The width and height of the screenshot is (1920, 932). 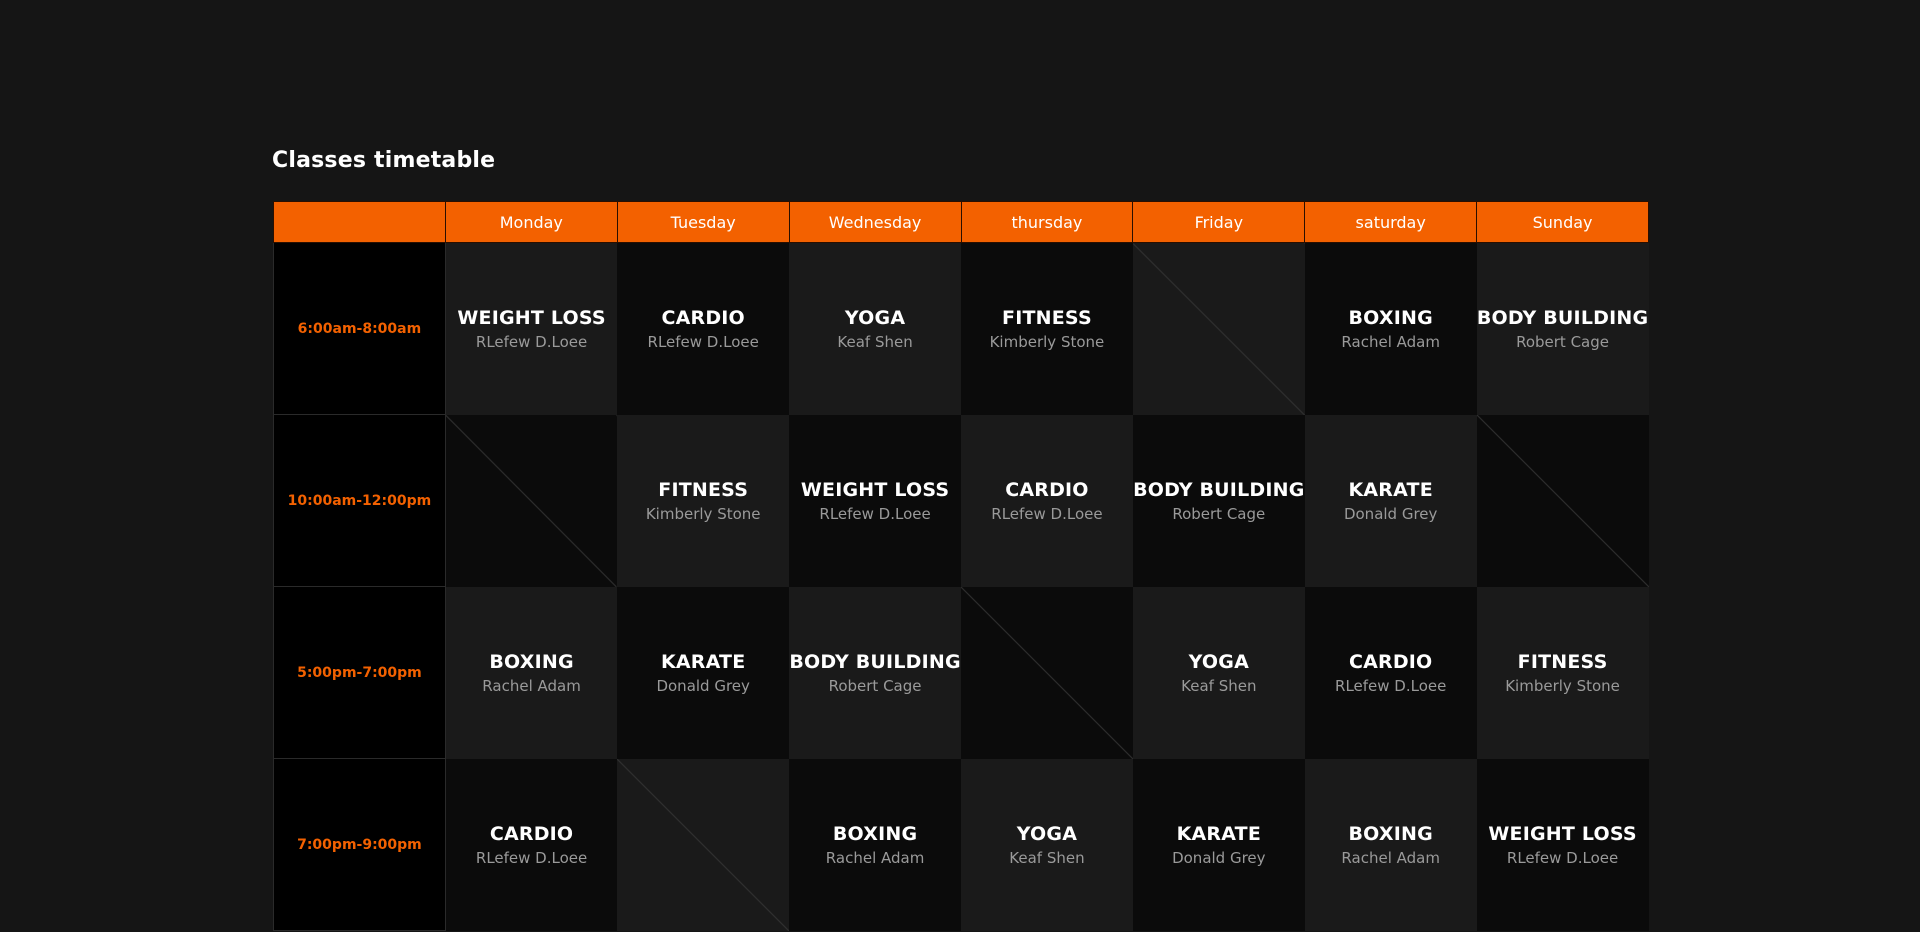 What do you see at coordinates (384, 160) in the screenshot?
I see `section-title: Classes timetable` at bounding box center [384, 160].